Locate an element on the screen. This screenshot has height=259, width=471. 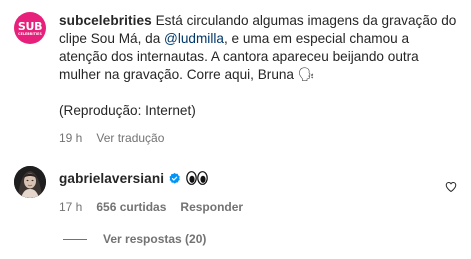
avatar-logo-subtext: CELEBRITIES is located at coordinates (30, 33).